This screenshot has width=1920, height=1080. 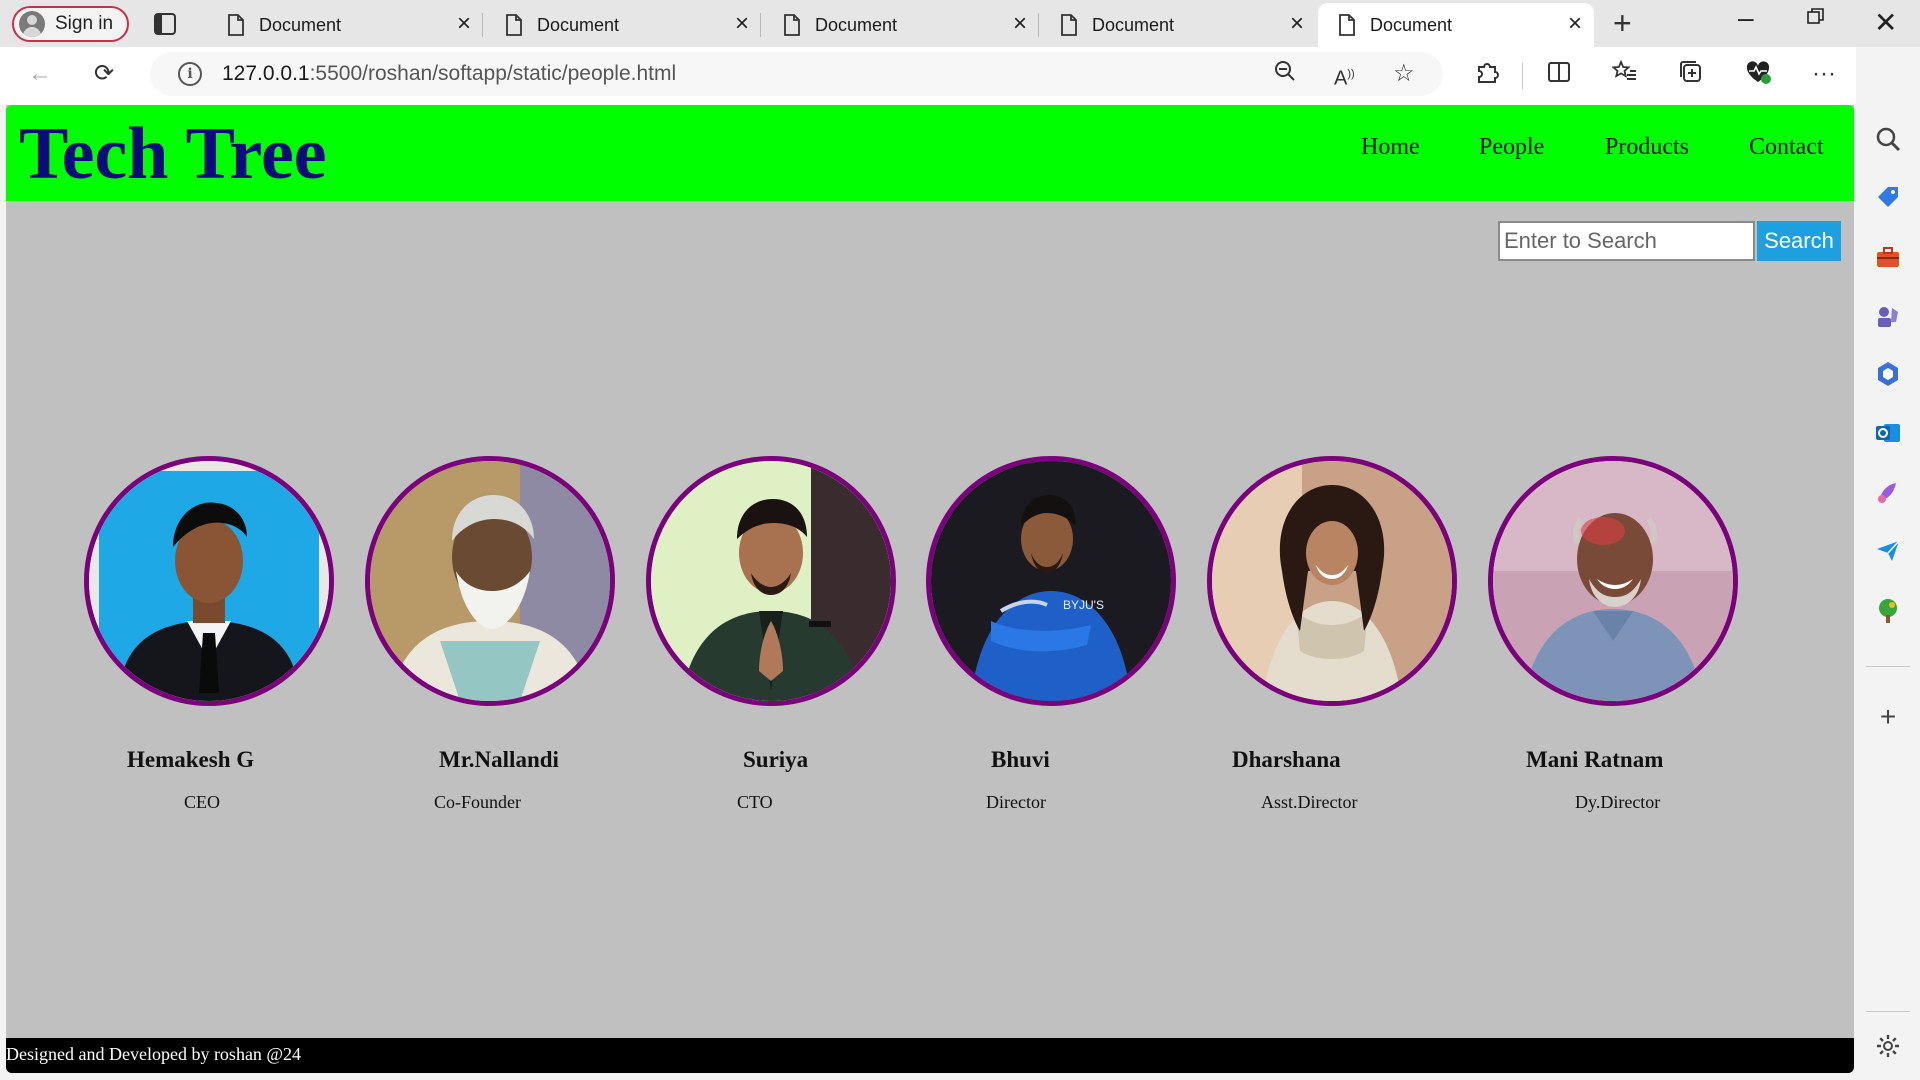 What do you see at coordinates (930, 153) in the screenshot?
I see `site-header: Tech Tree Home People Products Contact` at bounding box center [930, 153].